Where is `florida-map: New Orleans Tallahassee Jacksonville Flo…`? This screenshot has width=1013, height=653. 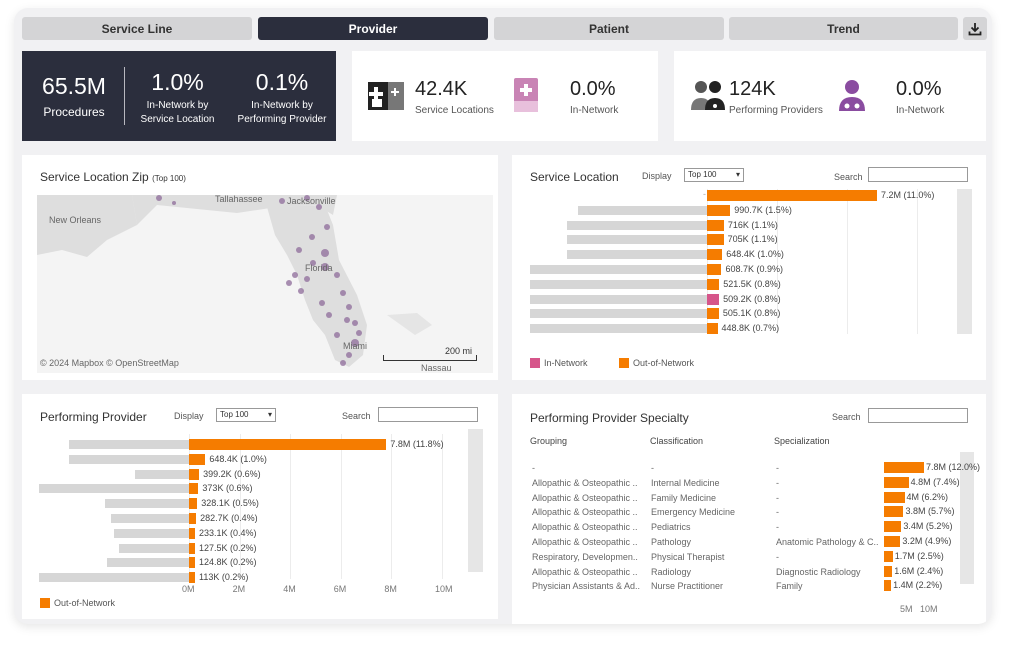
florida-map: New Orleans Tallahassee Jacksonville Flo… is located at coordinates (265, 284).